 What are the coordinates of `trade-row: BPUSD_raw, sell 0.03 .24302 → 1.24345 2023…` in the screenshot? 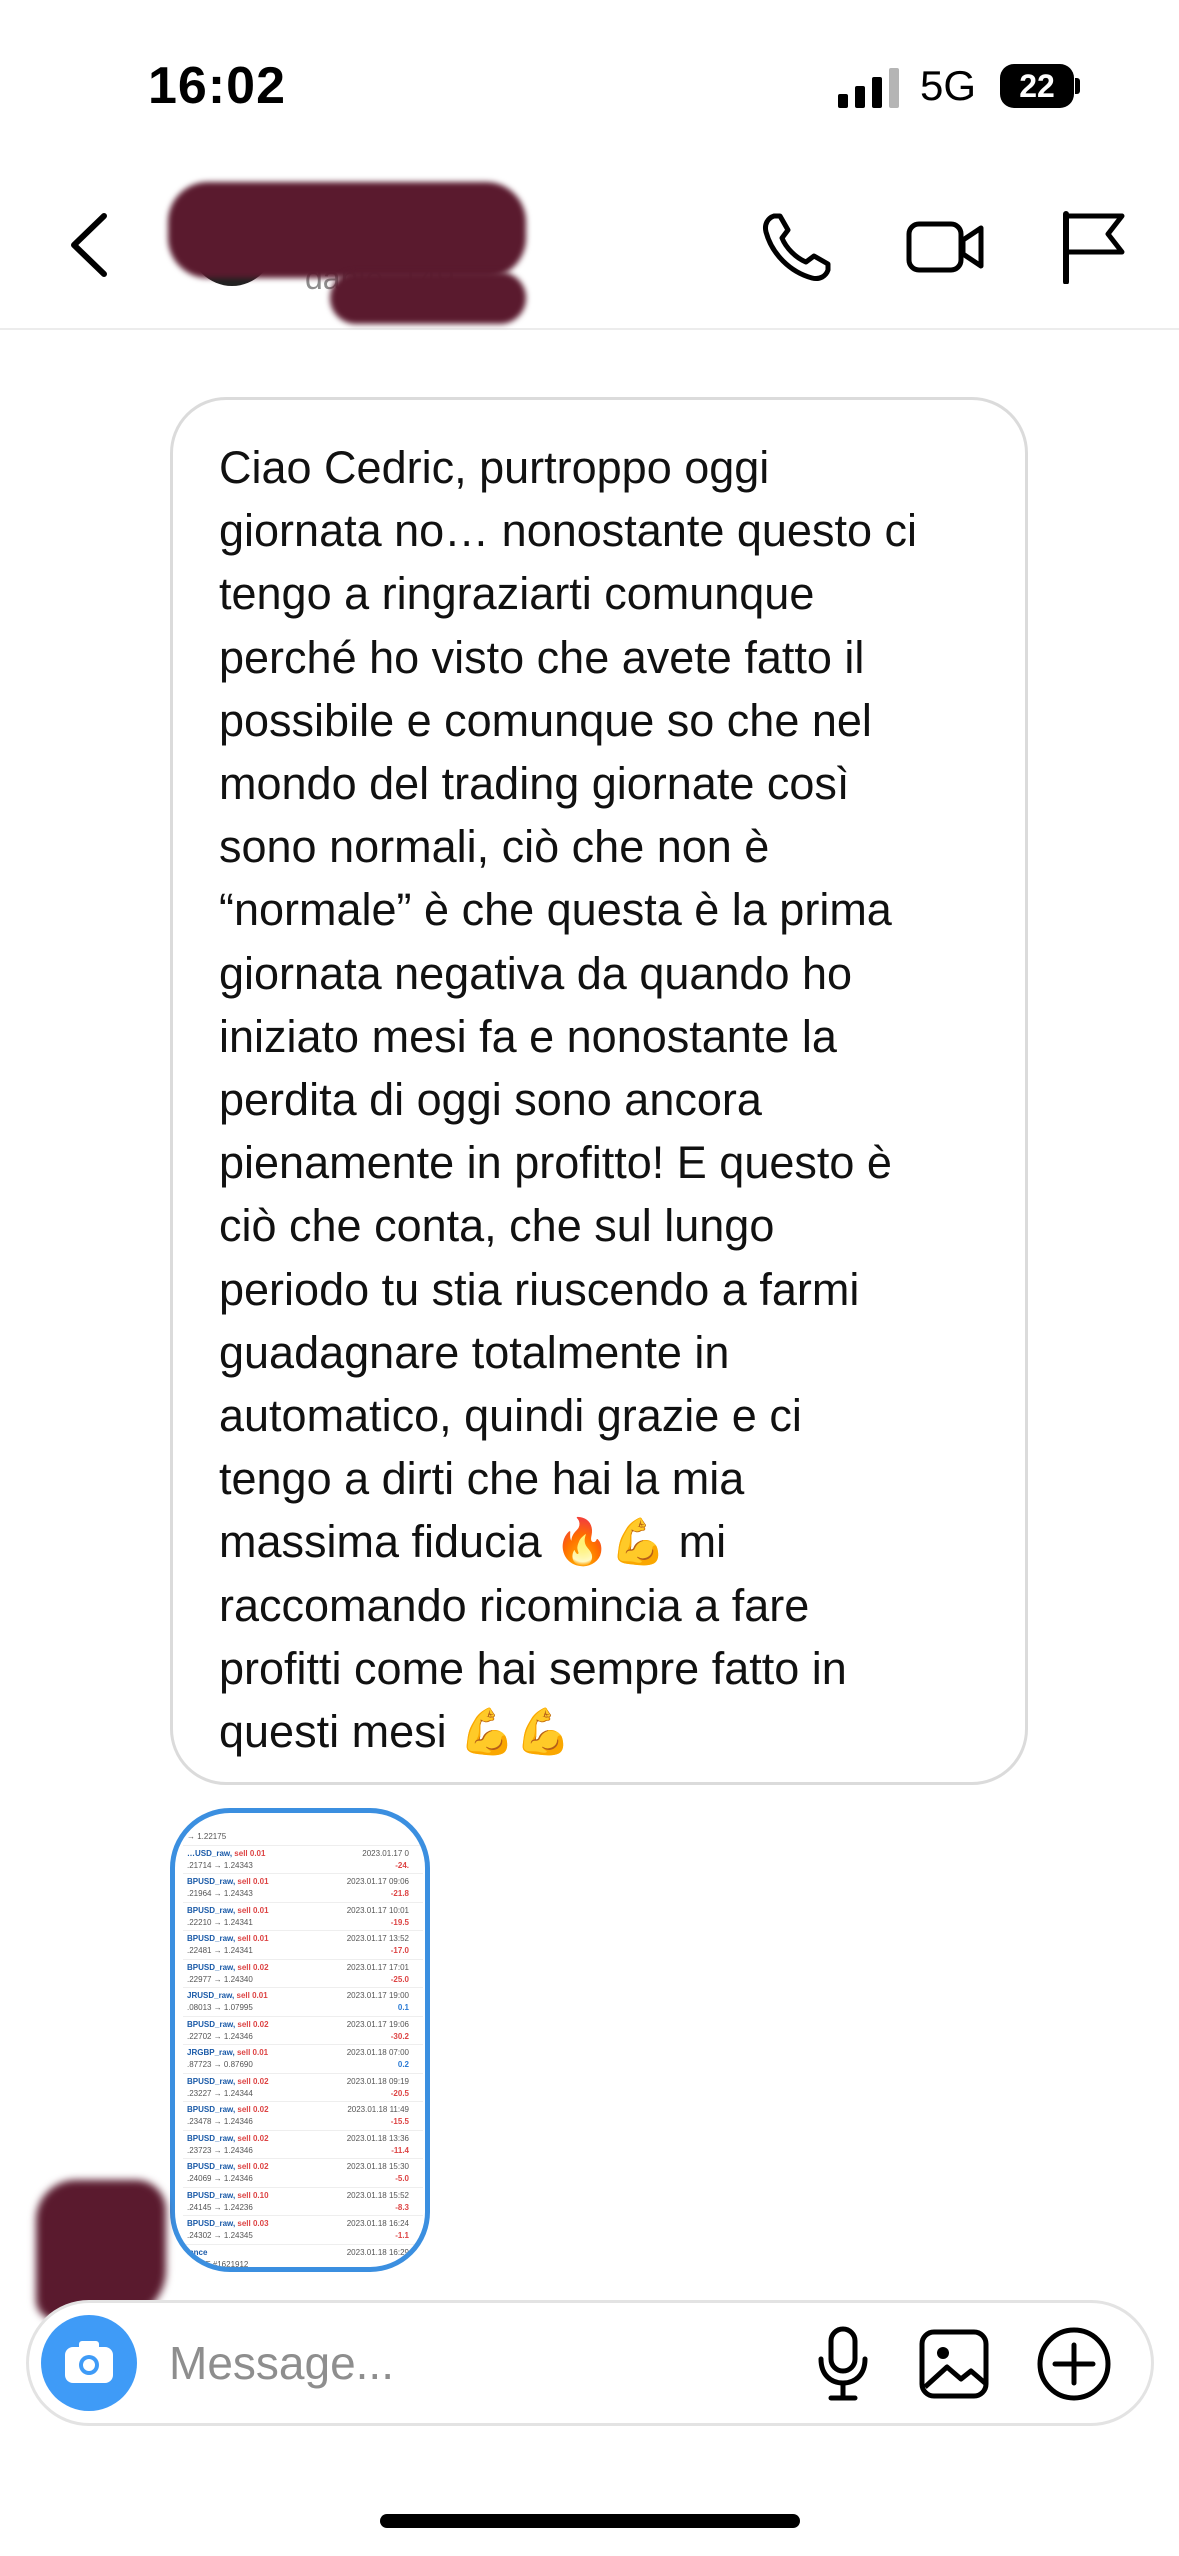 It's located at (303, 2230).